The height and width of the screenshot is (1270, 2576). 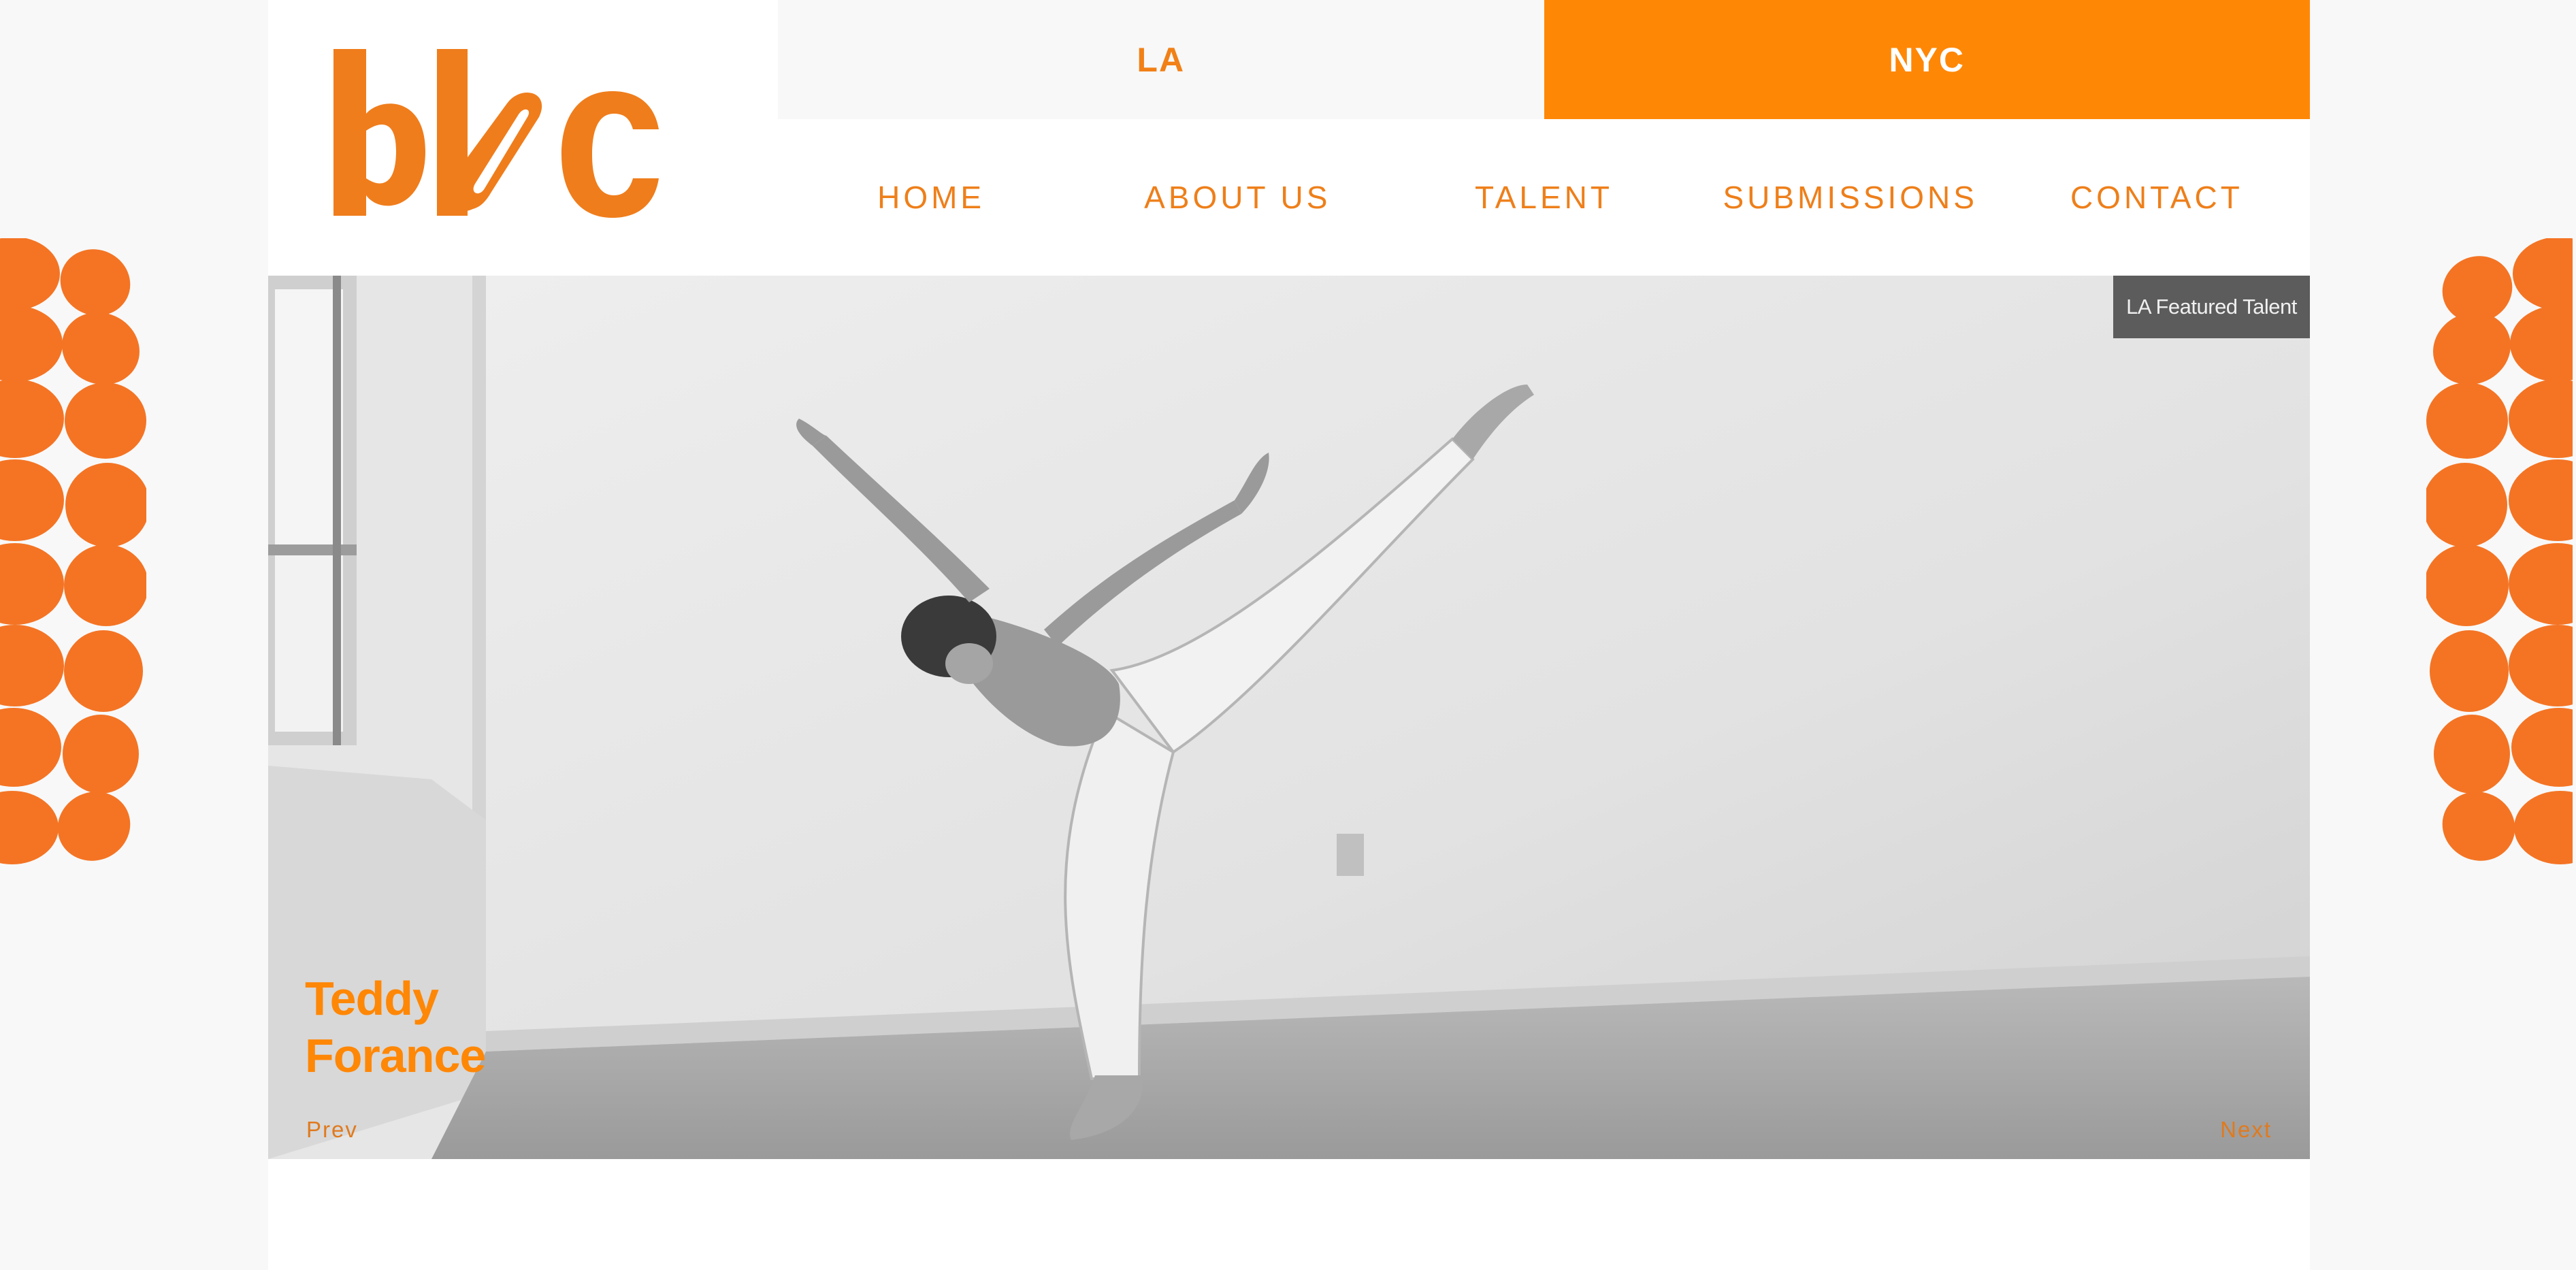 I want to click on main-nav: HOME ABOUT US TALENT SUBMISSIONS CONTACT, so click(x=1544, y=197).